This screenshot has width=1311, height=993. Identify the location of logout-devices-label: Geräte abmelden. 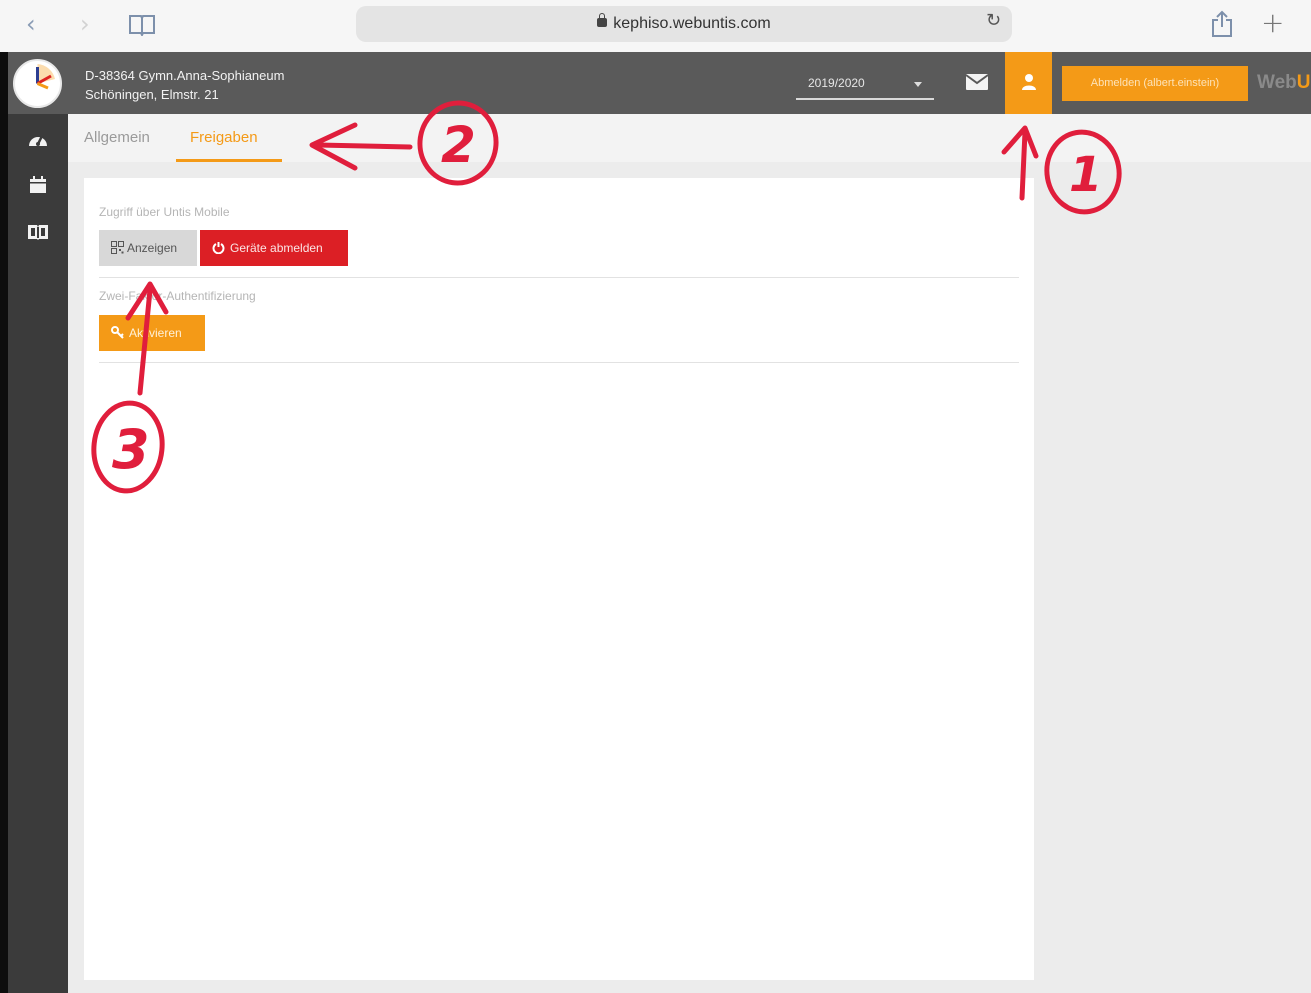
(276, 248).